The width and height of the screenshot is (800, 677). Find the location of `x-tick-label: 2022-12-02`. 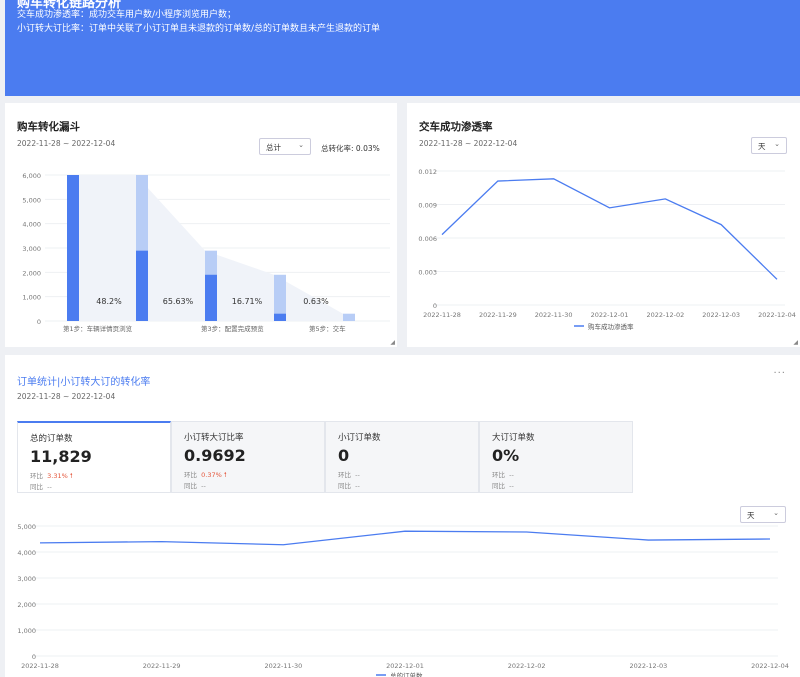

x-tick-label: 2022-12-02 is located at coordinates (665, 315).